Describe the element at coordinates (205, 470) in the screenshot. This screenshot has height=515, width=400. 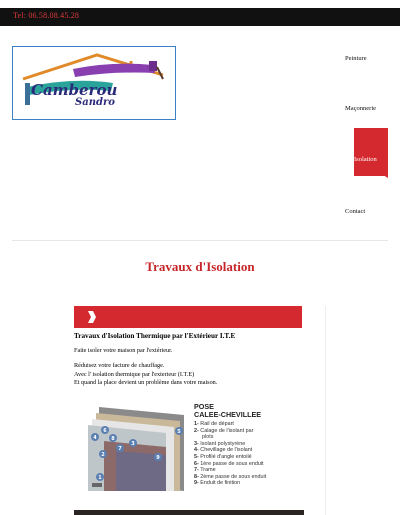
I see `legend-item: 7- Trame` at that location.